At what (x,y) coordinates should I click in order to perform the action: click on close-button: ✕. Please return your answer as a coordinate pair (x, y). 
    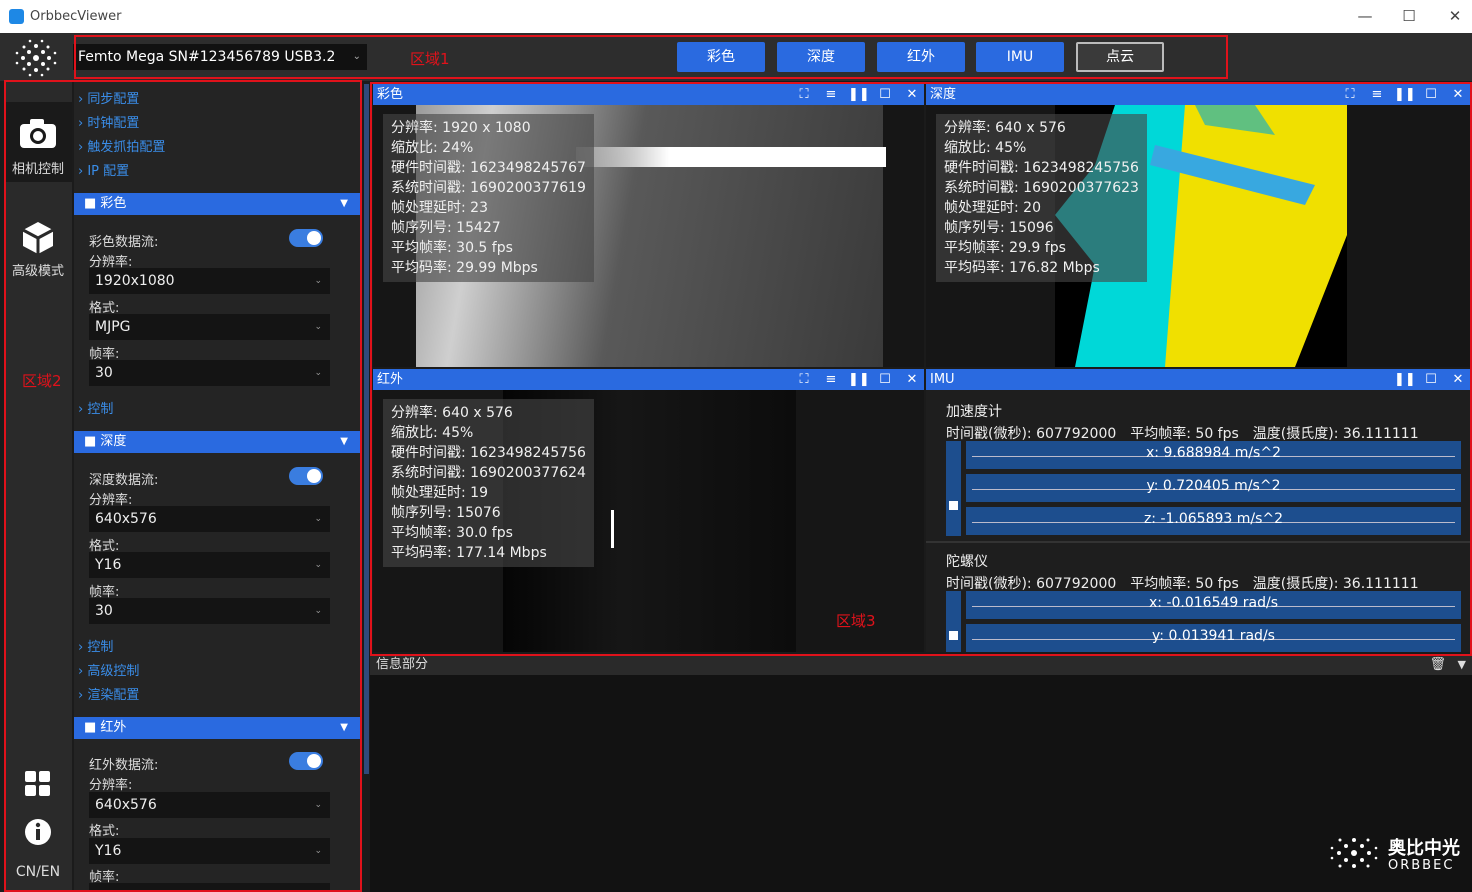
    Looking at the image, I should click on (1455, 16).